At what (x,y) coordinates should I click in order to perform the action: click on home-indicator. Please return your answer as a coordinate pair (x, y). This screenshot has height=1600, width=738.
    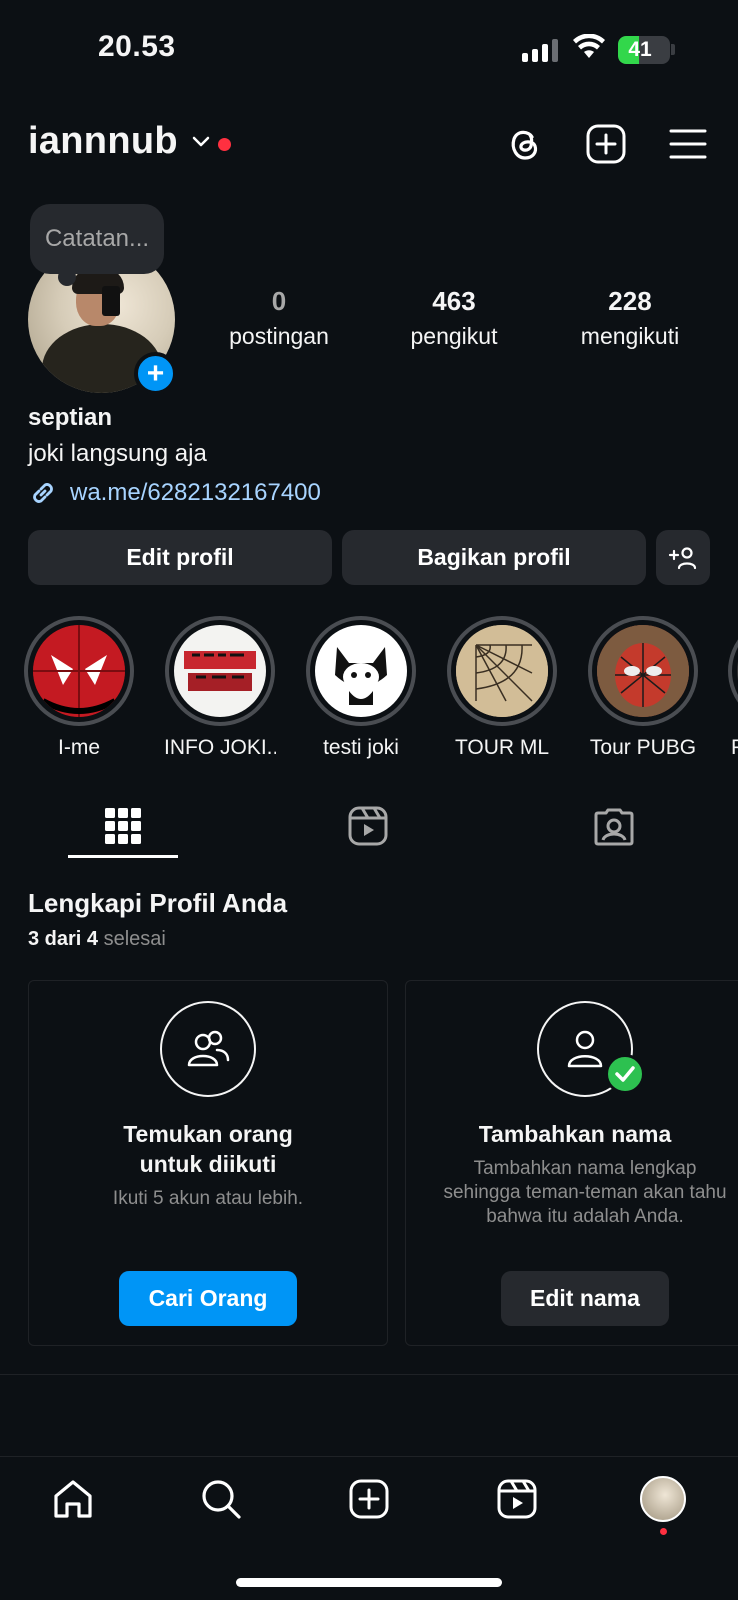
    Looking at the image, I should click on (369, 1582).